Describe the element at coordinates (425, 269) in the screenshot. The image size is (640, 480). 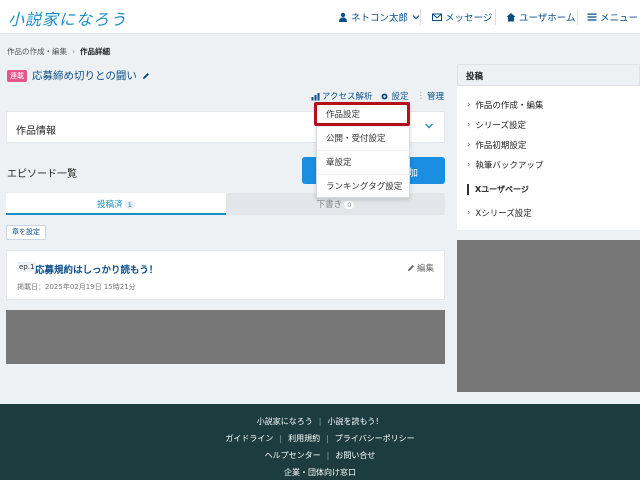
I see `edit-label: 編集` at that location.